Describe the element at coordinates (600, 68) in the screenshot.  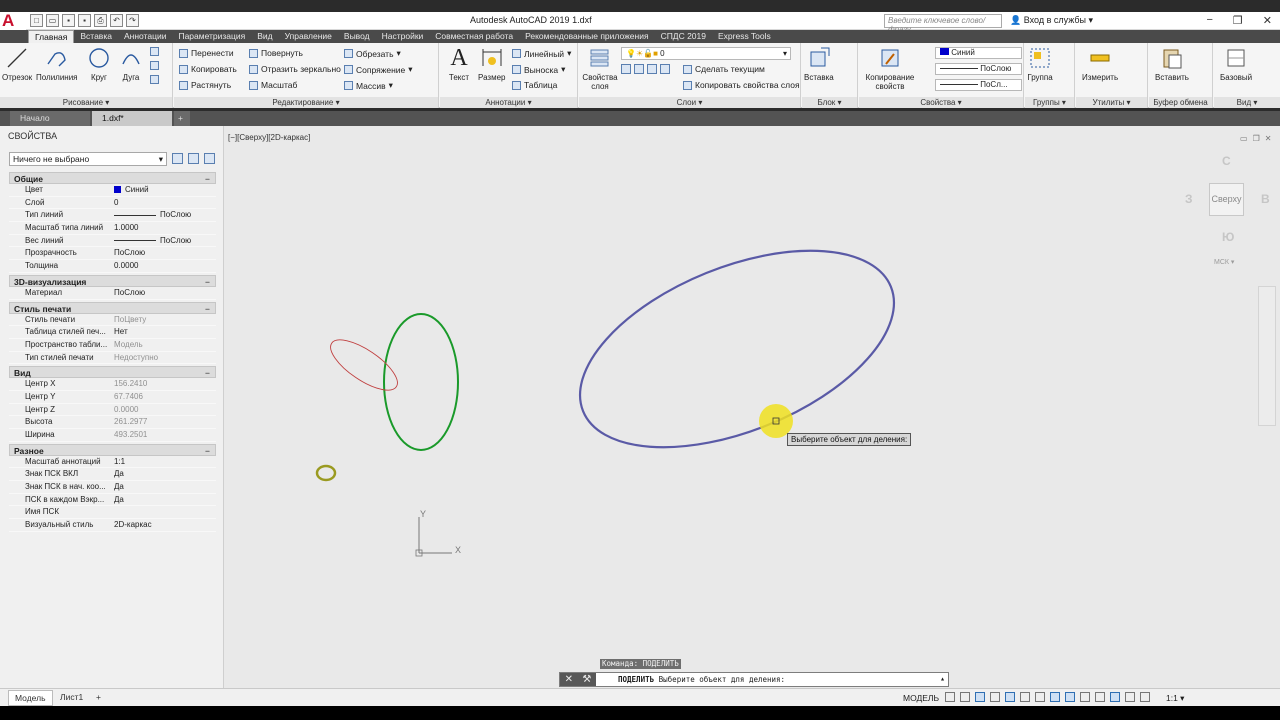
I see `layer-properties-tool: Свойства слоя` at that location.